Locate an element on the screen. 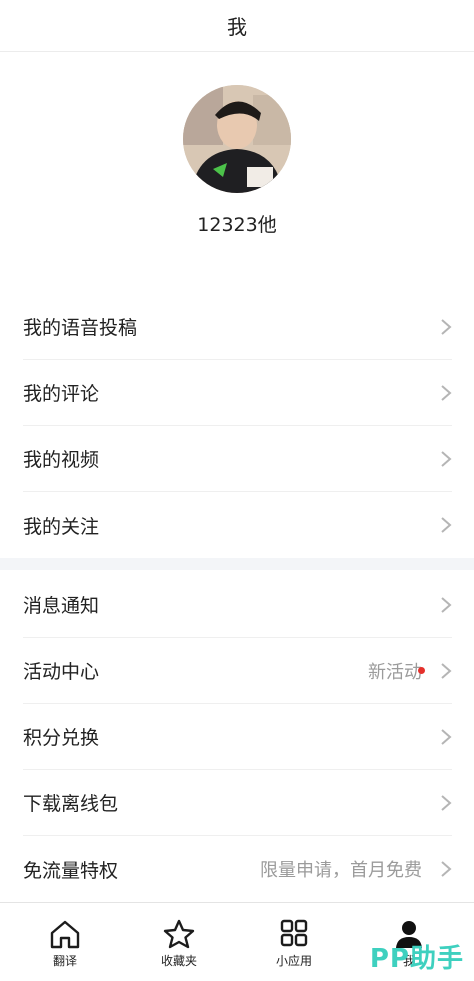  new-activity-hint: 新活动 is located at coordinates (395, 672).